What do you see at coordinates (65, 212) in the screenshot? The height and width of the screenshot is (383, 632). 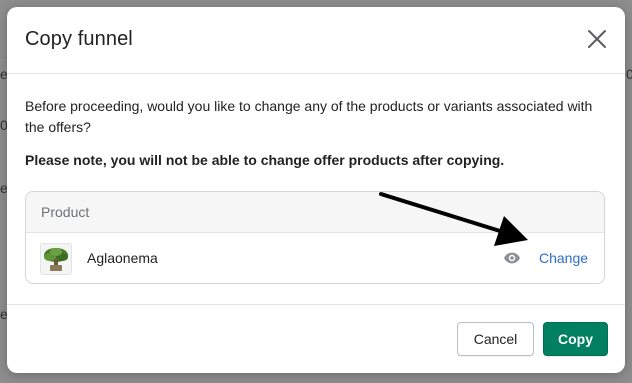 I see `product-column-header: Product` at bounding box center [65, 212].